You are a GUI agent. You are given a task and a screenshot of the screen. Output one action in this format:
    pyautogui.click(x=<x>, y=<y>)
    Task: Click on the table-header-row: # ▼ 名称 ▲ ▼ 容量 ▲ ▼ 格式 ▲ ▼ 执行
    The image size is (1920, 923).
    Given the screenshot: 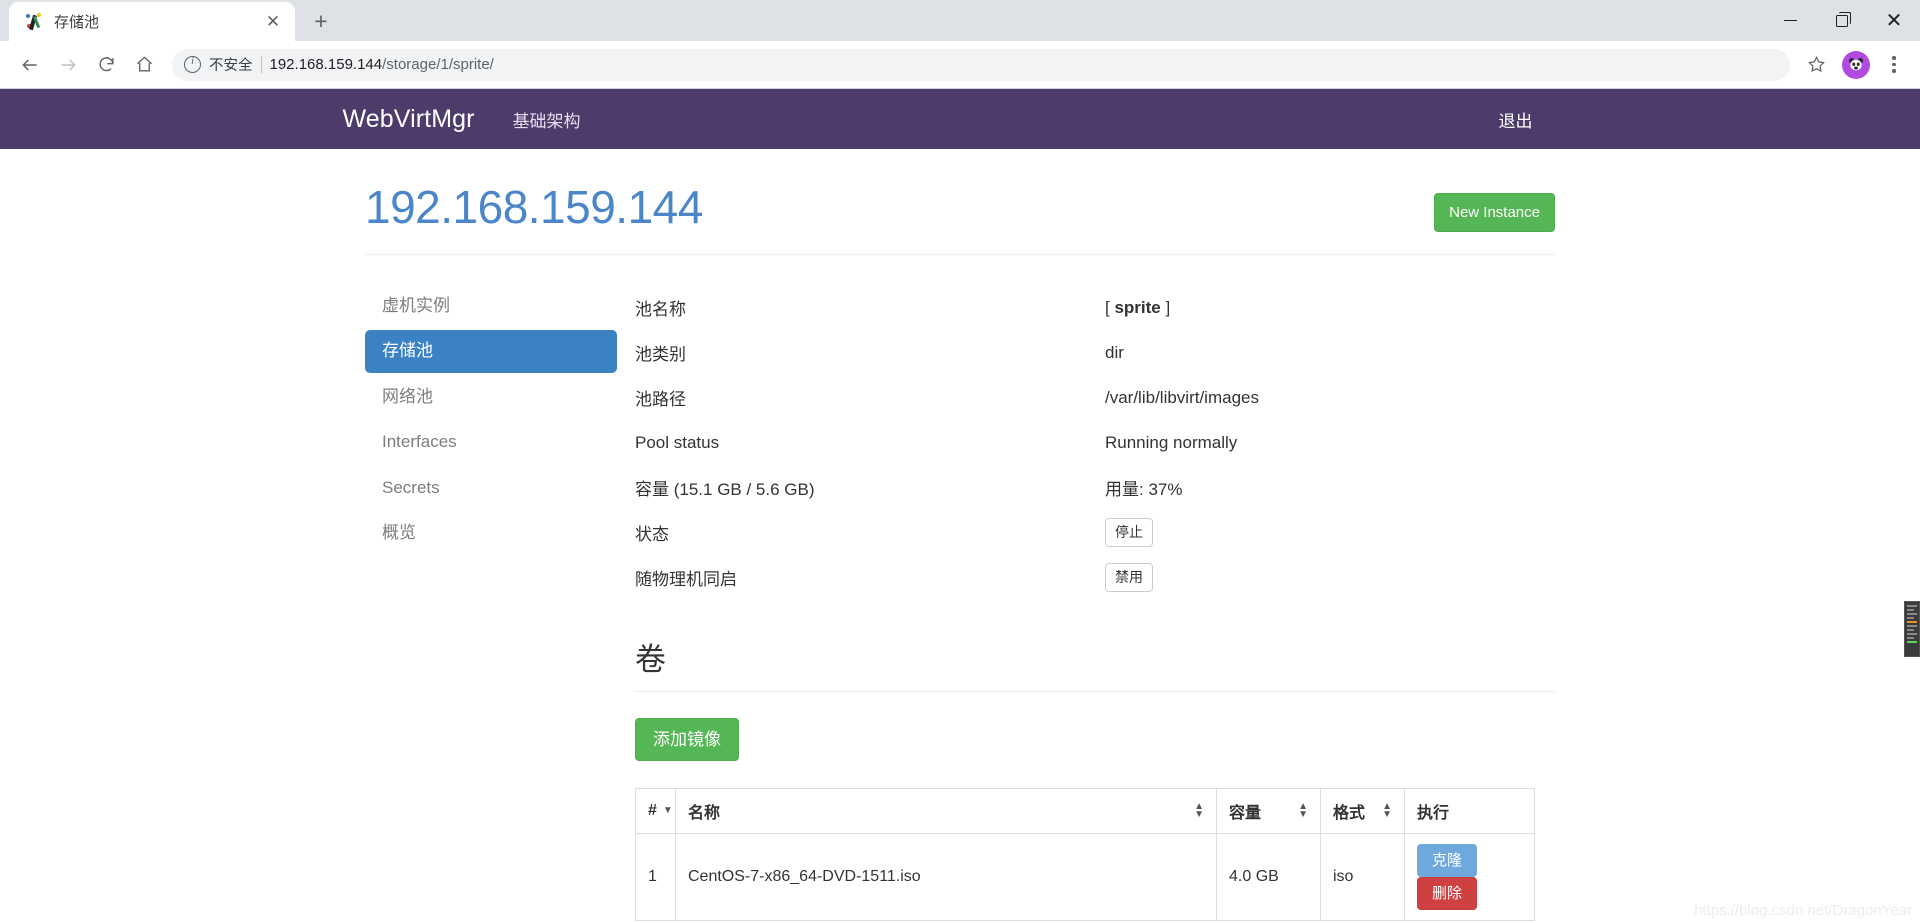 What is the action you would take?
    pyautogui.click(x=1085, y=810)
    